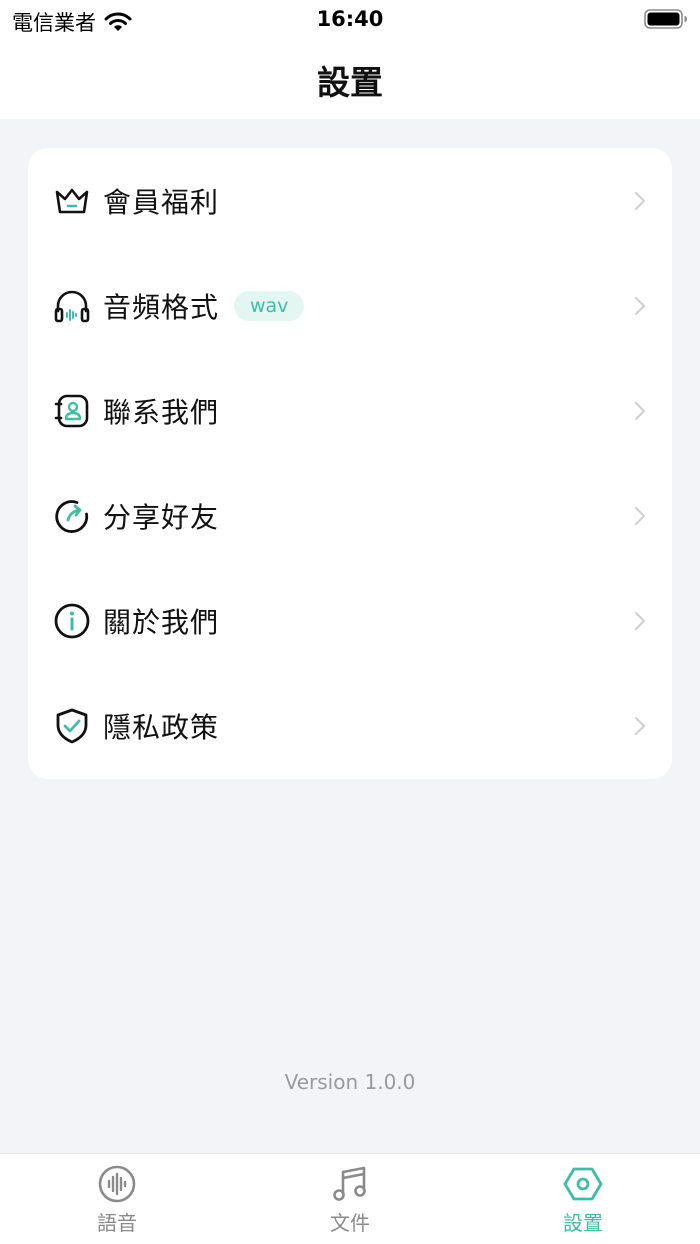 This screenshot has height=1244, width=700. Describe the element at coordinates (350, 725) in the screenshot. I see `settings-item-privacy: 隱私政策` at that location.